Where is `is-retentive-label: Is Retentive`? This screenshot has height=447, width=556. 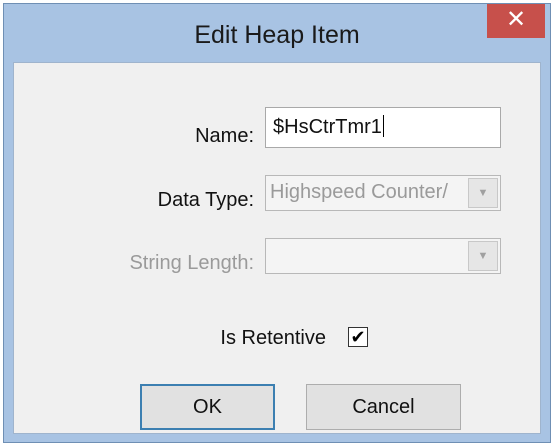
is-retentive-label: Is Retentive is located at coordinates (273, 338).